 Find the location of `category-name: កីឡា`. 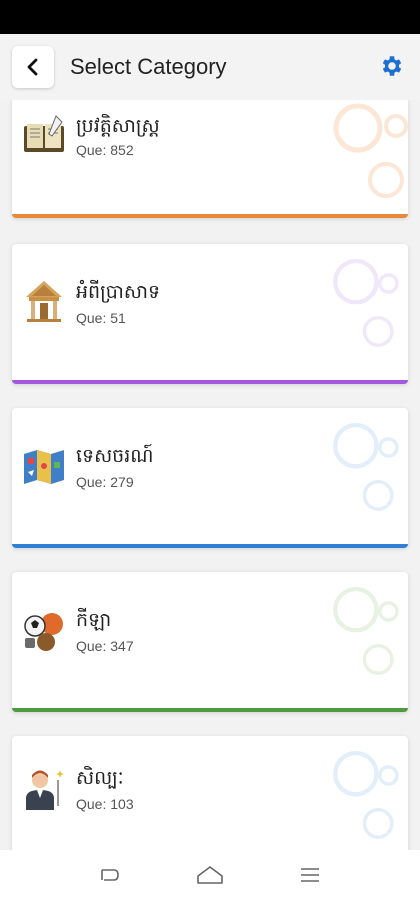

category-name: កីឡា is located at coordinates (94, 620).